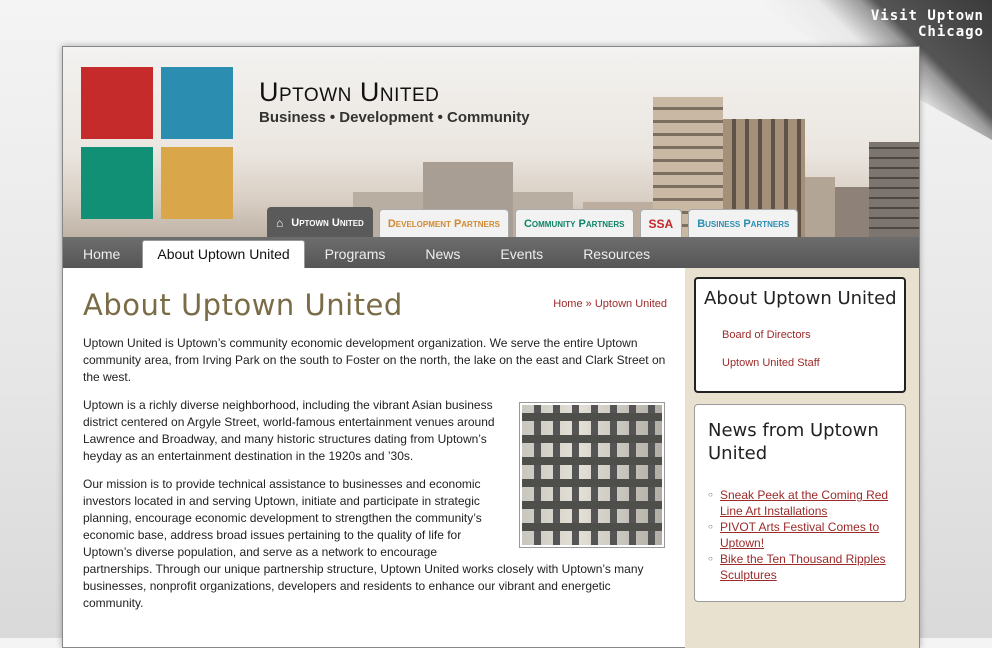  Describe the element at coordinates (349, 92) in the screenshot. I see `site-brand: Uptown United` at that location.